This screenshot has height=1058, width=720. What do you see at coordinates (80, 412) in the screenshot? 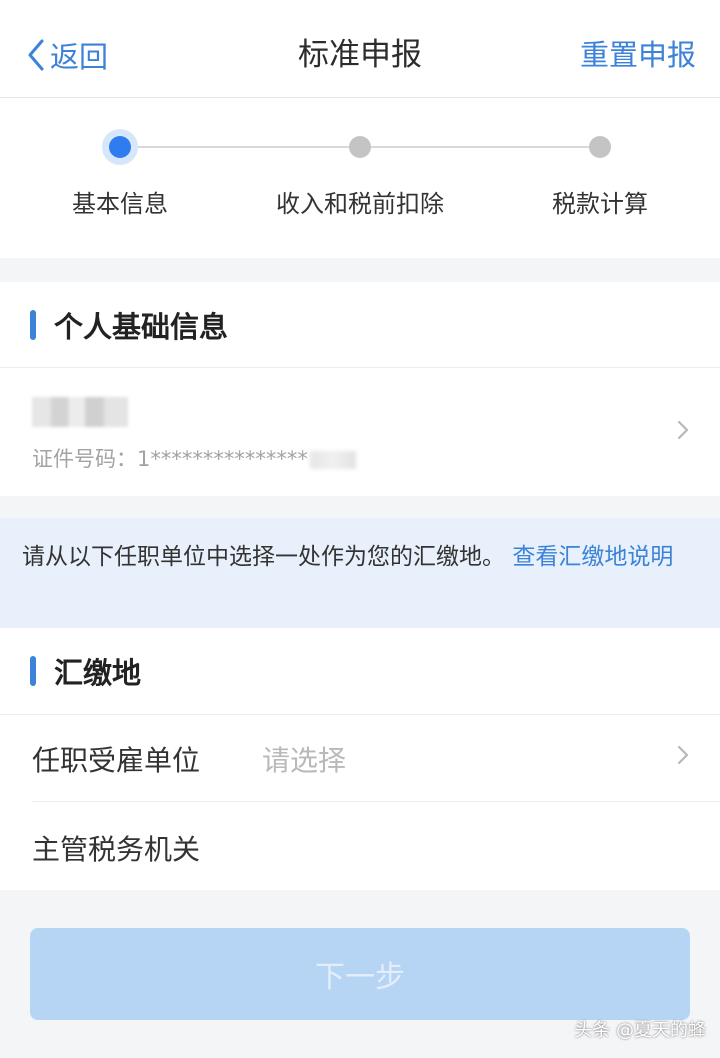
I see `taxpayer-name-redacted` at bounding box center [80, 412].